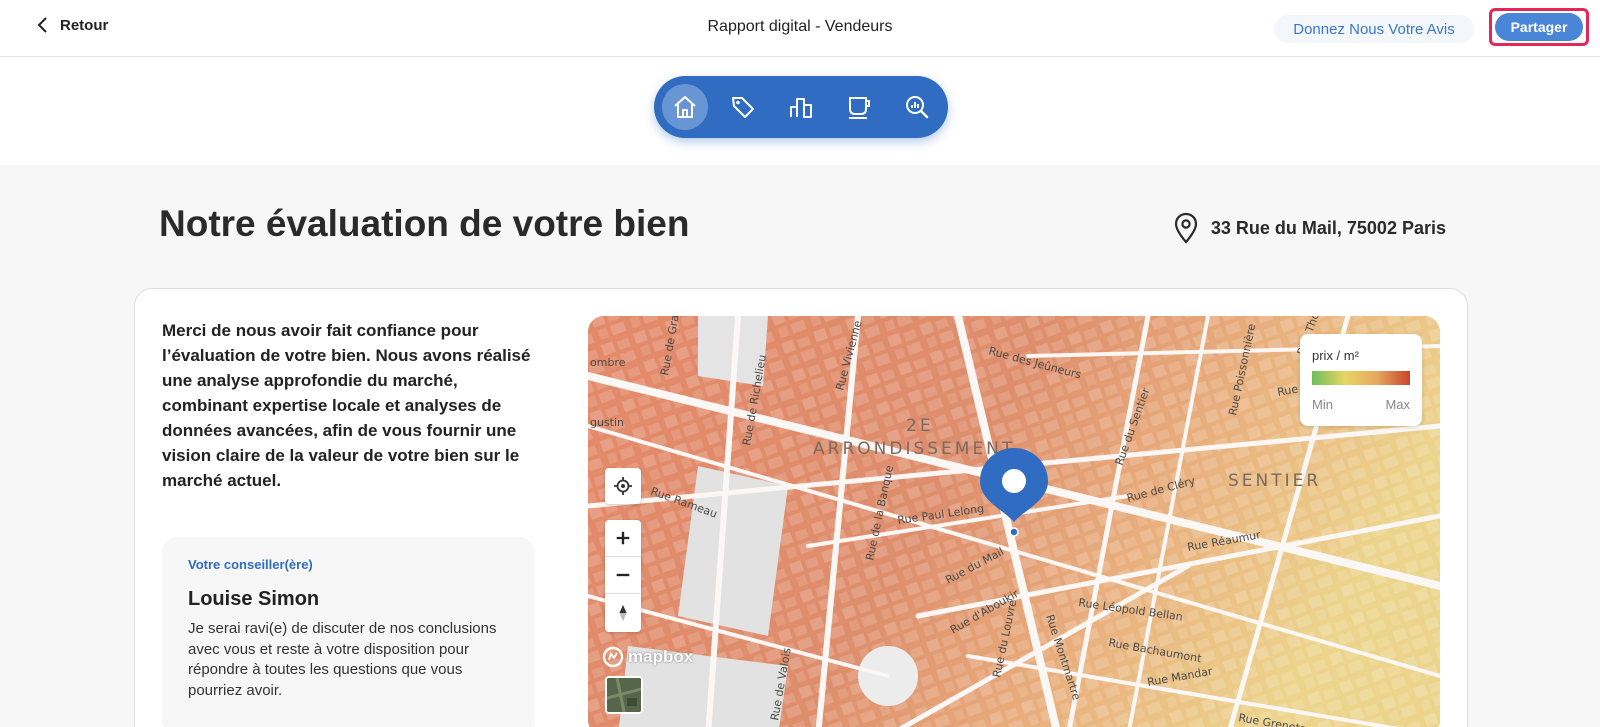 The height and width of the screenshot is (727, 1600). I want to click on legend-title: prix / m², so click(1335, 355).